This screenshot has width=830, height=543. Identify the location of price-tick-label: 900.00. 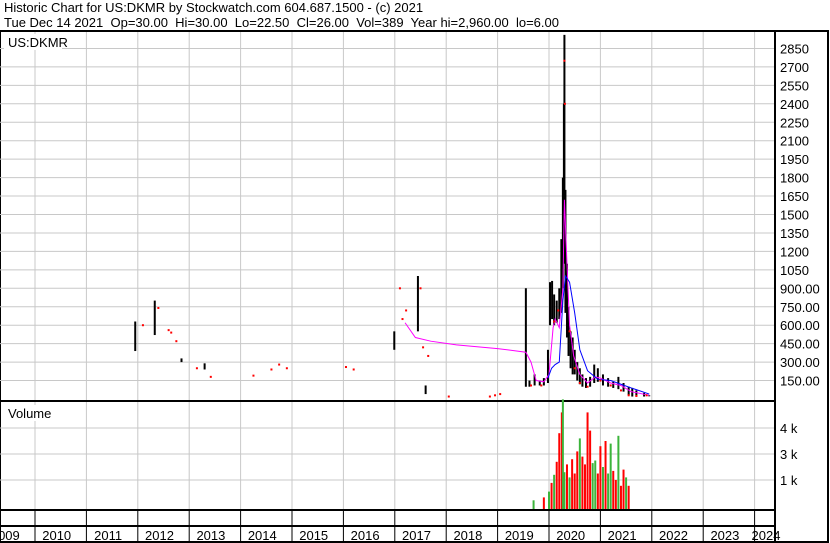
(800, 288).